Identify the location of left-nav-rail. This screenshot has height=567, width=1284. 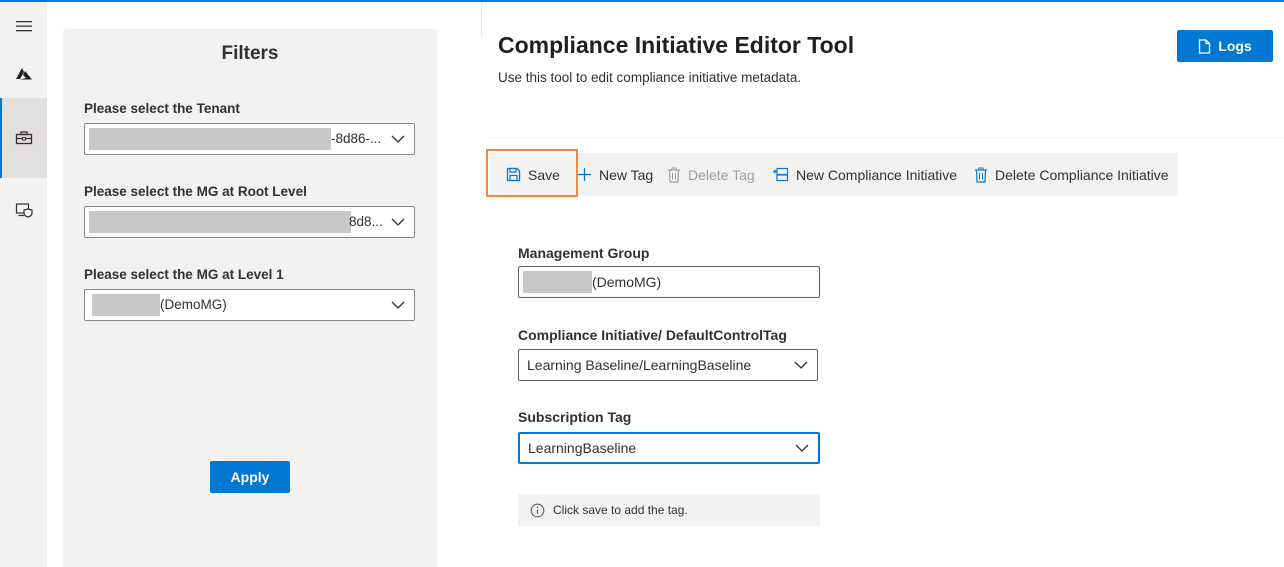
(23, 284).